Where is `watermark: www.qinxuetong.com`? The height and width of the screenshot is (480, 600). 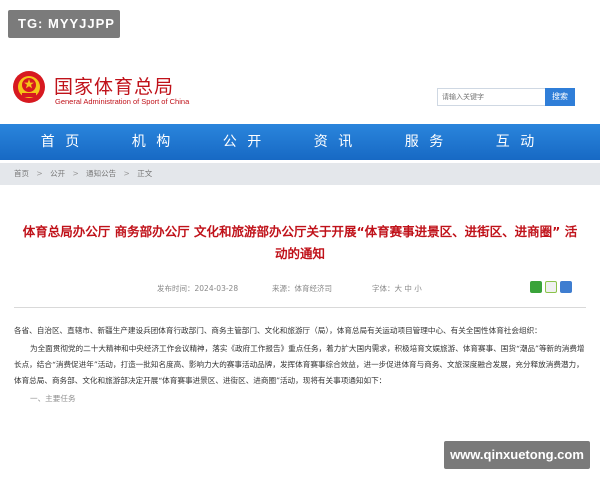
watermark: www.qinxuetong.com is located at coordinates (517, 455).